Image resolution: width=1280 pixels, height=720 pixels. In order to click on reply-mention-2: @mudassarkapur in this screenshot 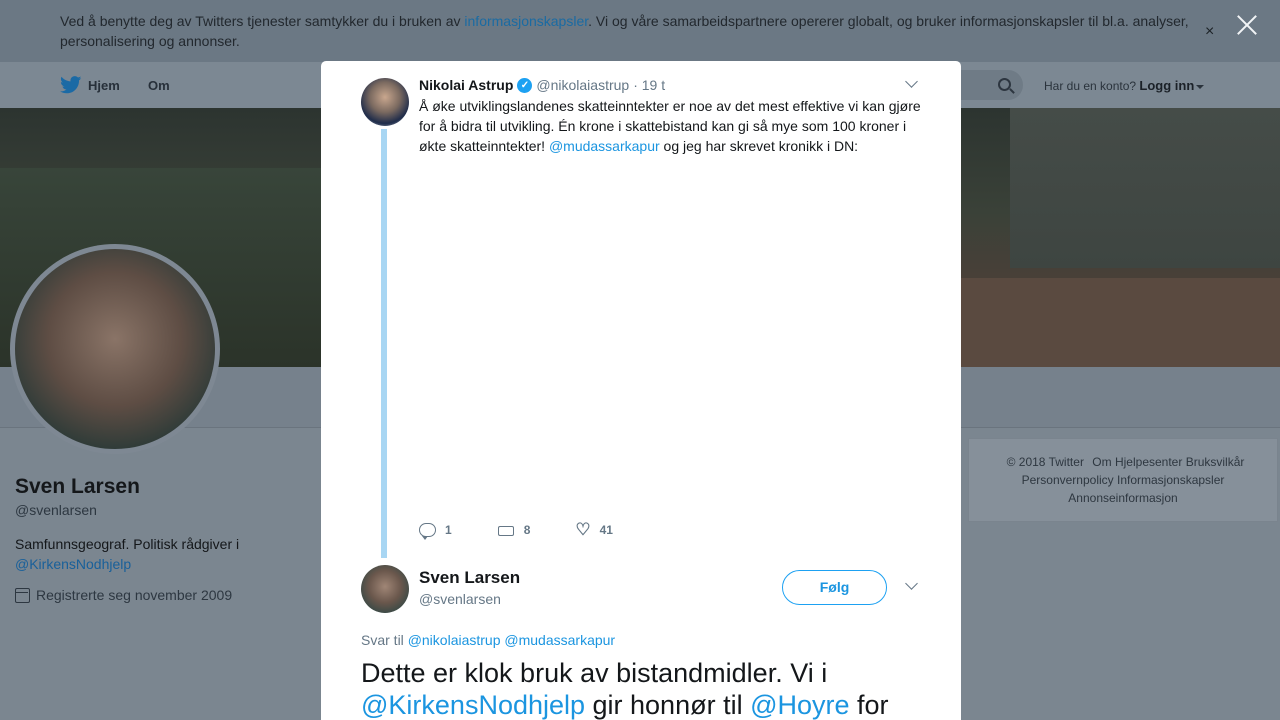, I will do `click(559, 640)`.